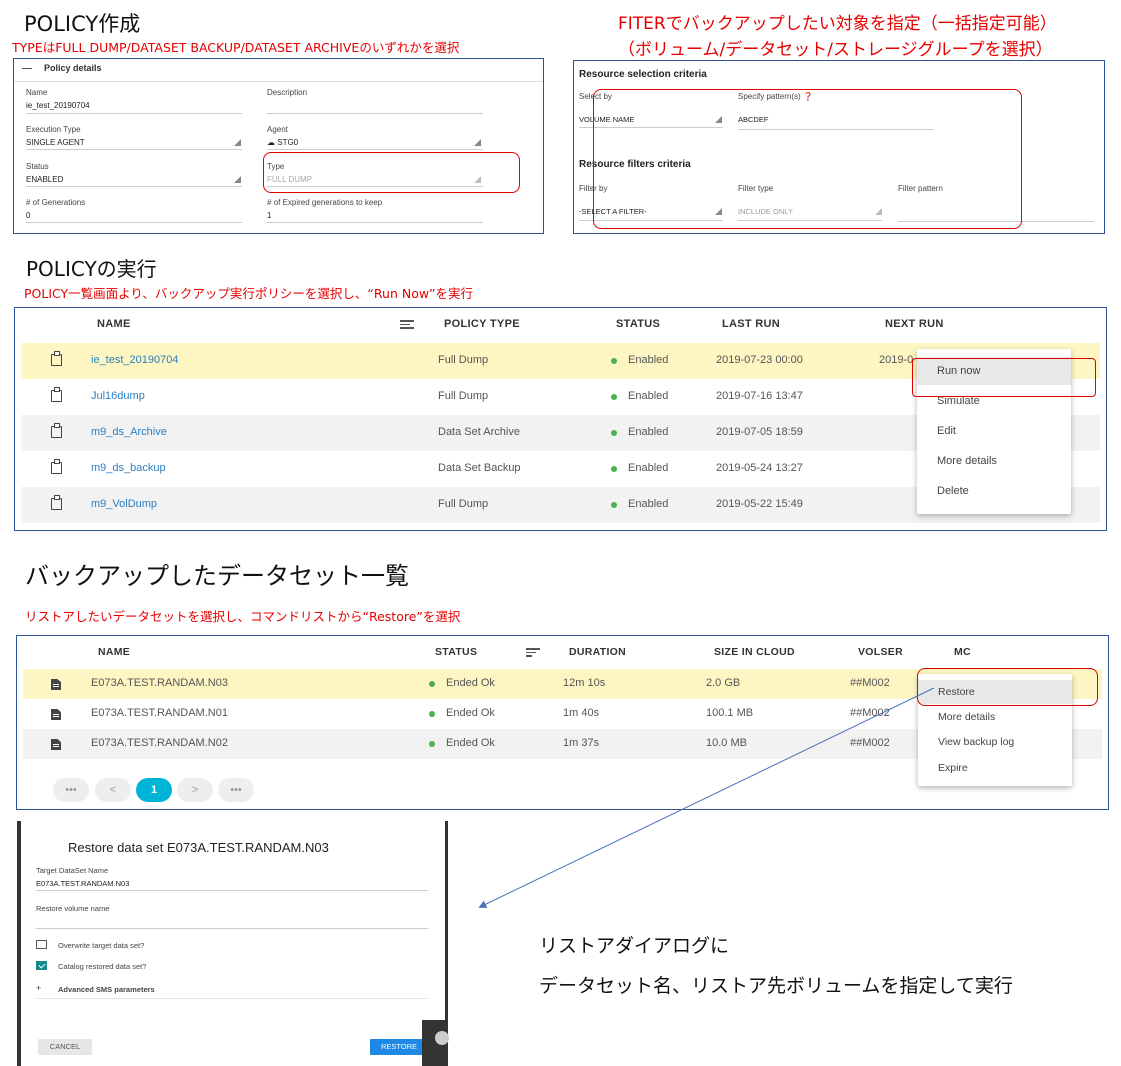 The width and height of the screenshot is (1121, 1066). I want to click on restore-button: RESTORE, so click(399, 1047).